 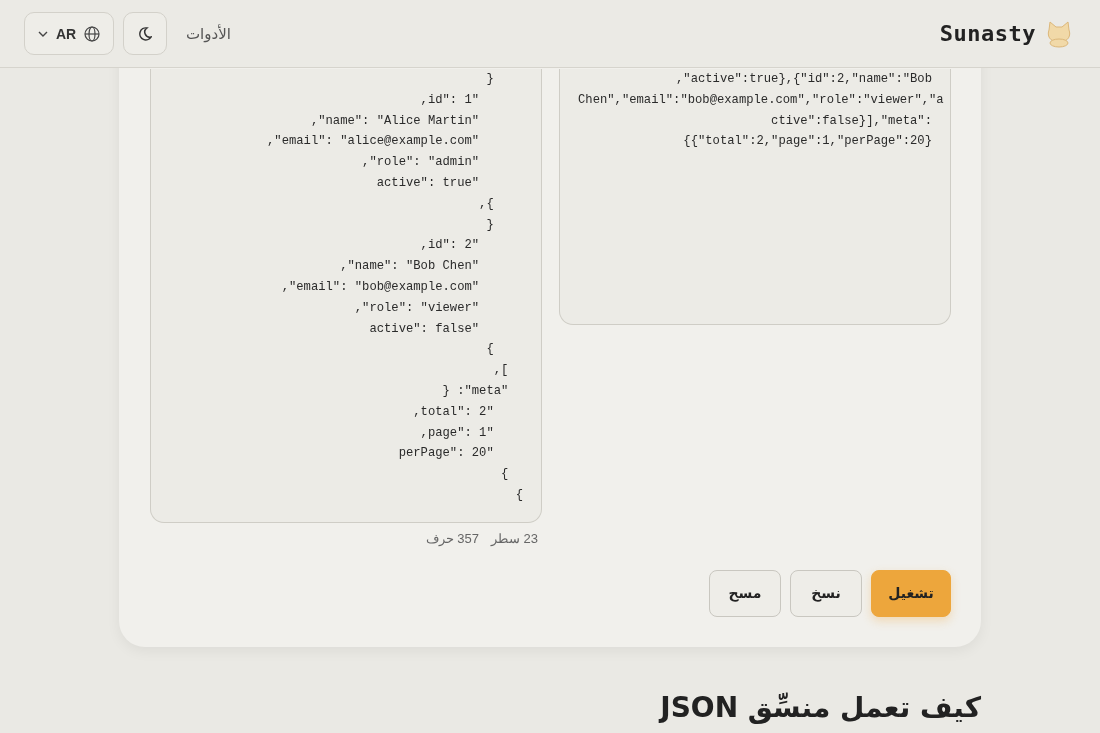 I want to click on language-button: AR, so click(x=69, y=33).